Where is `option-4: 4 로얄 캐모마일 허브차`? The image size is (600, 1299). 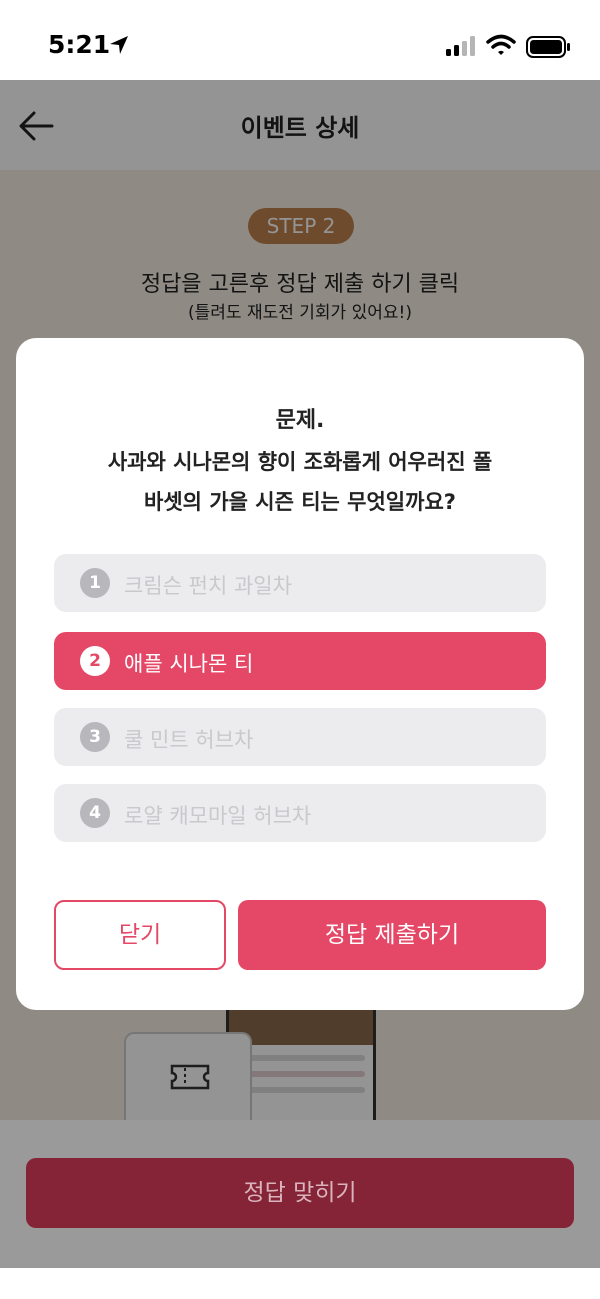 option-4: 4 로얄 캐모마일 허브차 is located at coordinates (300, 813).